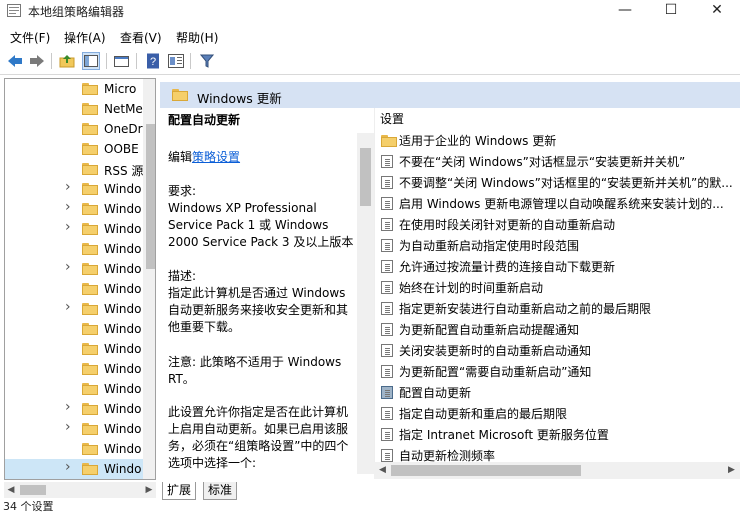  I want to click on setting-row: 在使用时段关闭针对更新的自动重新启动, so click(559, 224).